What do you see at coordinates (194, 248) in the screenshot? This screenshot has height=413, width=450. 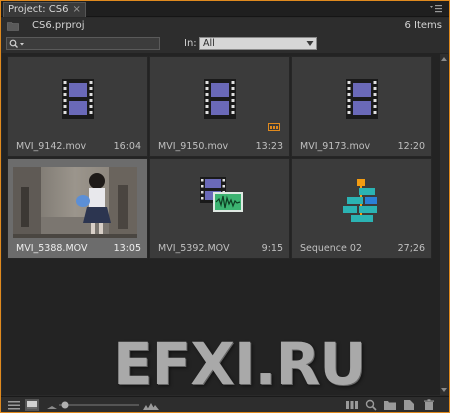 I see `item-name: MVI_5392.MOV` at bounding box center [194, 248].